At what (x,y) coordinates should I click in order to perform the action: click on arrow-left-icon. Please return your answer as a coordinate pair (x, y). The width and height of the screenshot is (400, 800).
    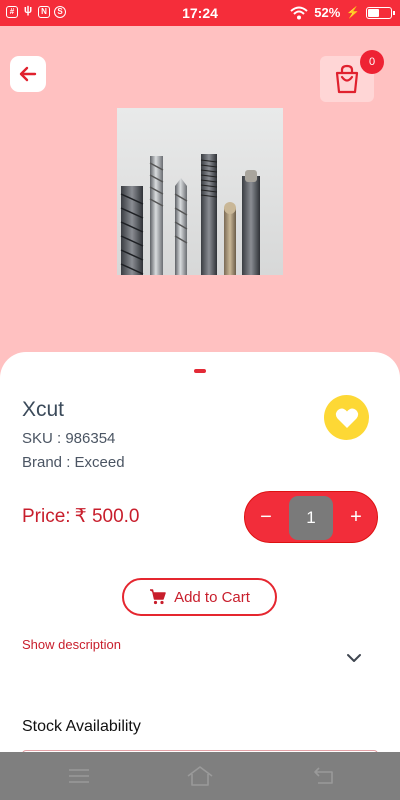
    Looking at the image, I should click on (28, 74).